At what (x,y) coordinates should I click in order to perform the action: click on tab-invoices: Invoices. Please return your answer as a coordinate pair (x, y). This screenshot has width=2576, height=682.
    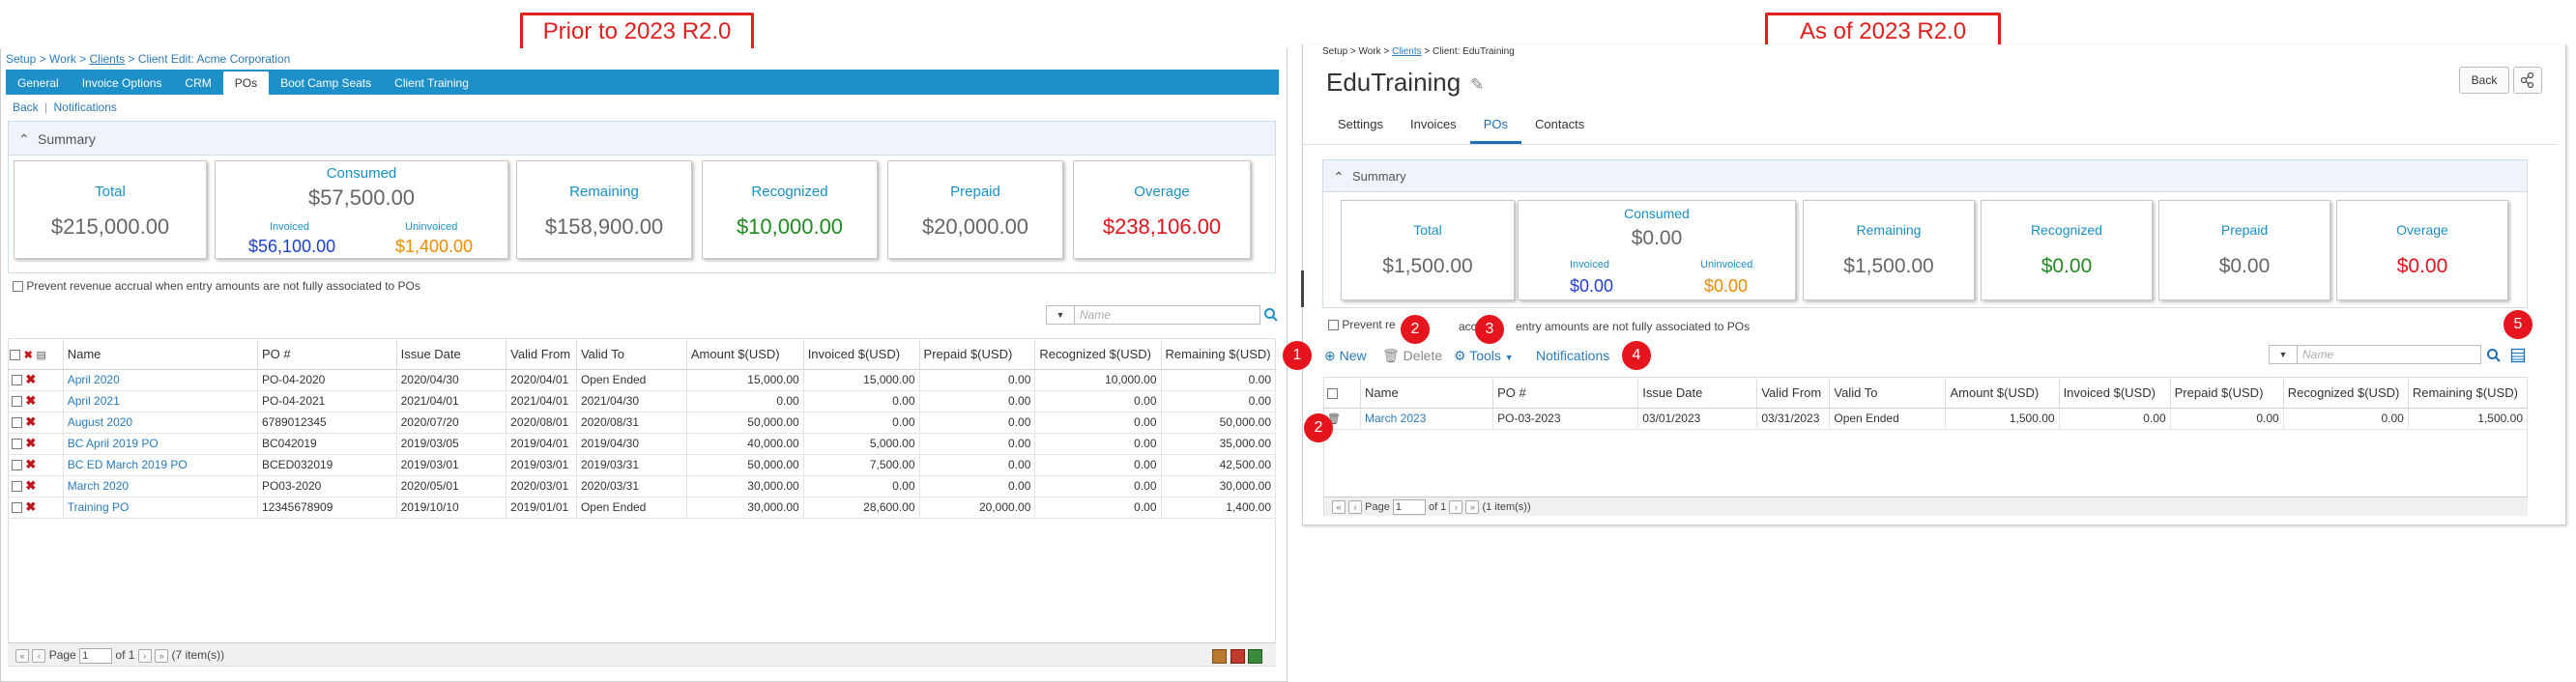
    Looking at the image, I should click on (1433, 125).